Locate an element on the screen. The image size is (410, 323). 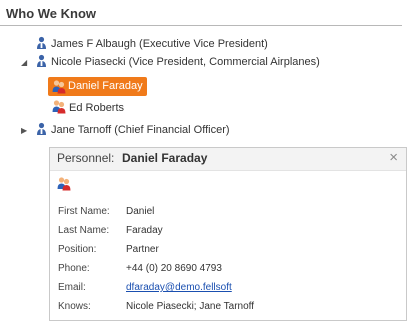
panel-header: Who We Know is located at coordinates (201, 13).